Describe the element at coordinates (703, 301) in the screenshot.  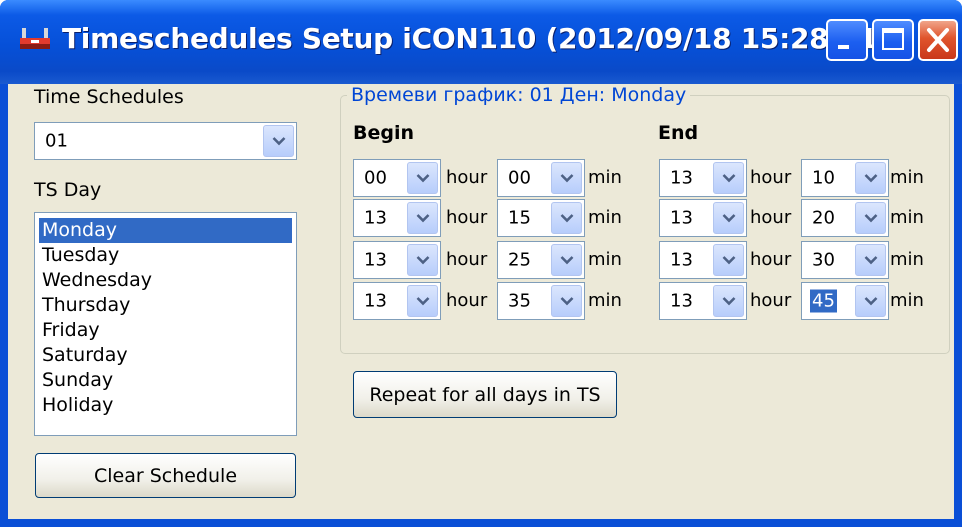
I see `row4-end-hour-select: 13` at that location.